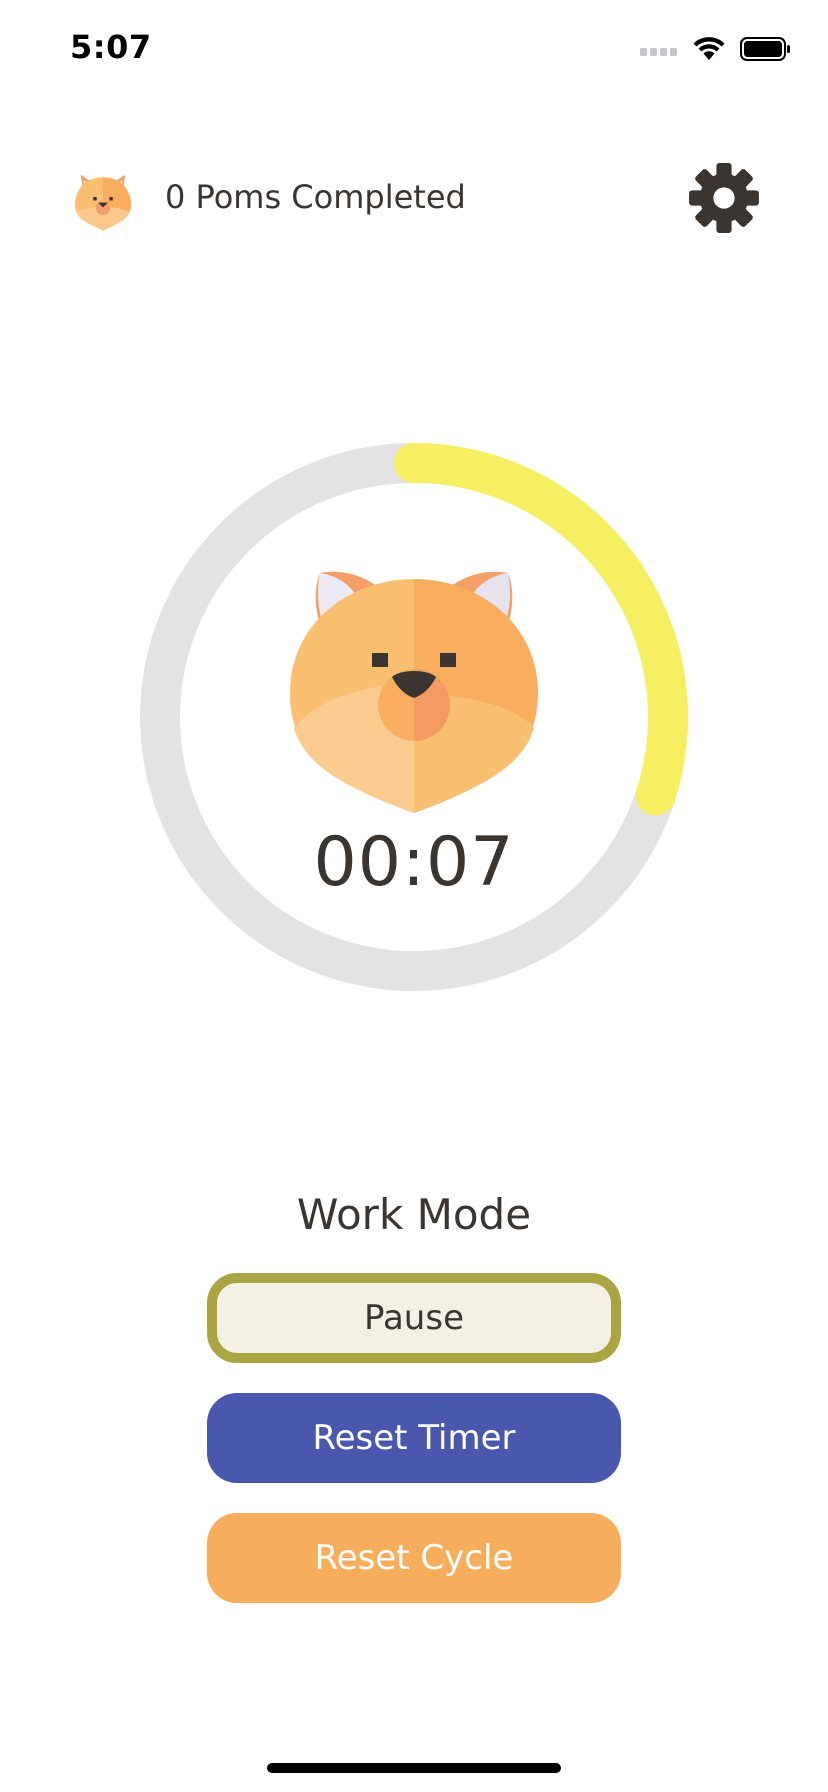 This screenshot has height=1792, width=828. What do you see at coordinates (414, 683) in the screenshot?
I see `shiba-face-icon` at bounding box center [414, 683].